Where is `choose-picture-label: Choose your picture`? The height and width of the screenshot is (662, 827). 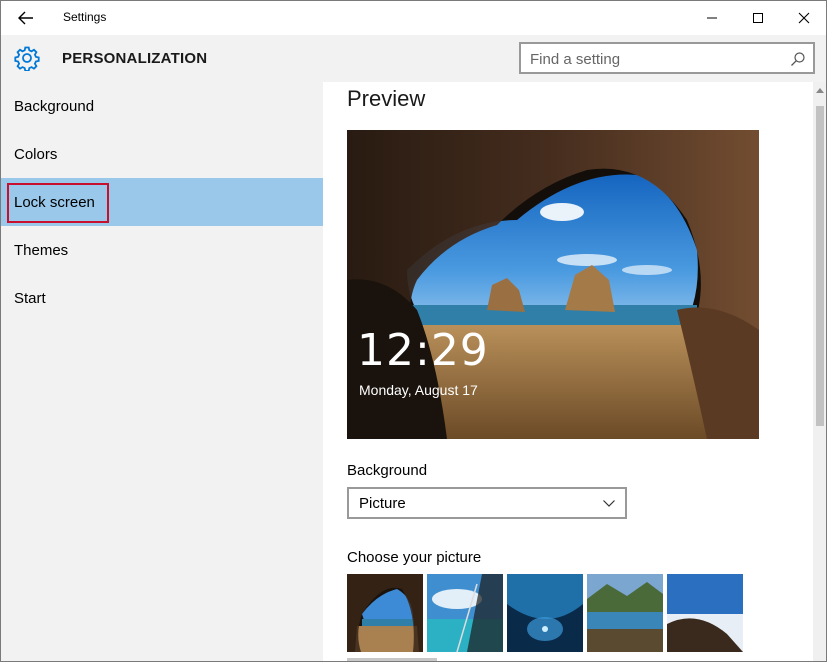 choose-picture-label: Choose your picture is located at coordinates (414, 557).